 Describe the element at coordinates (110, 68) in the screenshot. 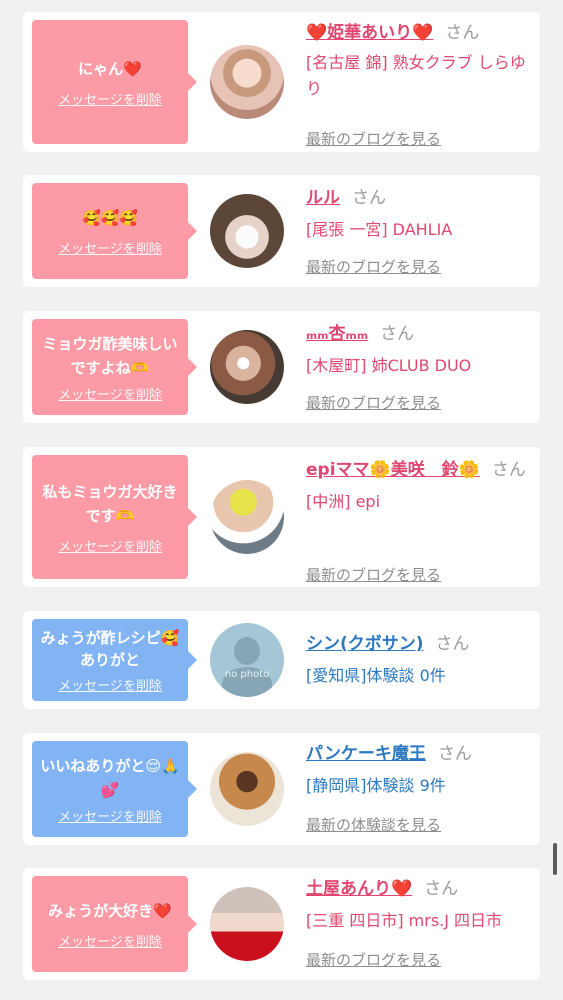

I see `message-text: にゃん❤️` at that location.